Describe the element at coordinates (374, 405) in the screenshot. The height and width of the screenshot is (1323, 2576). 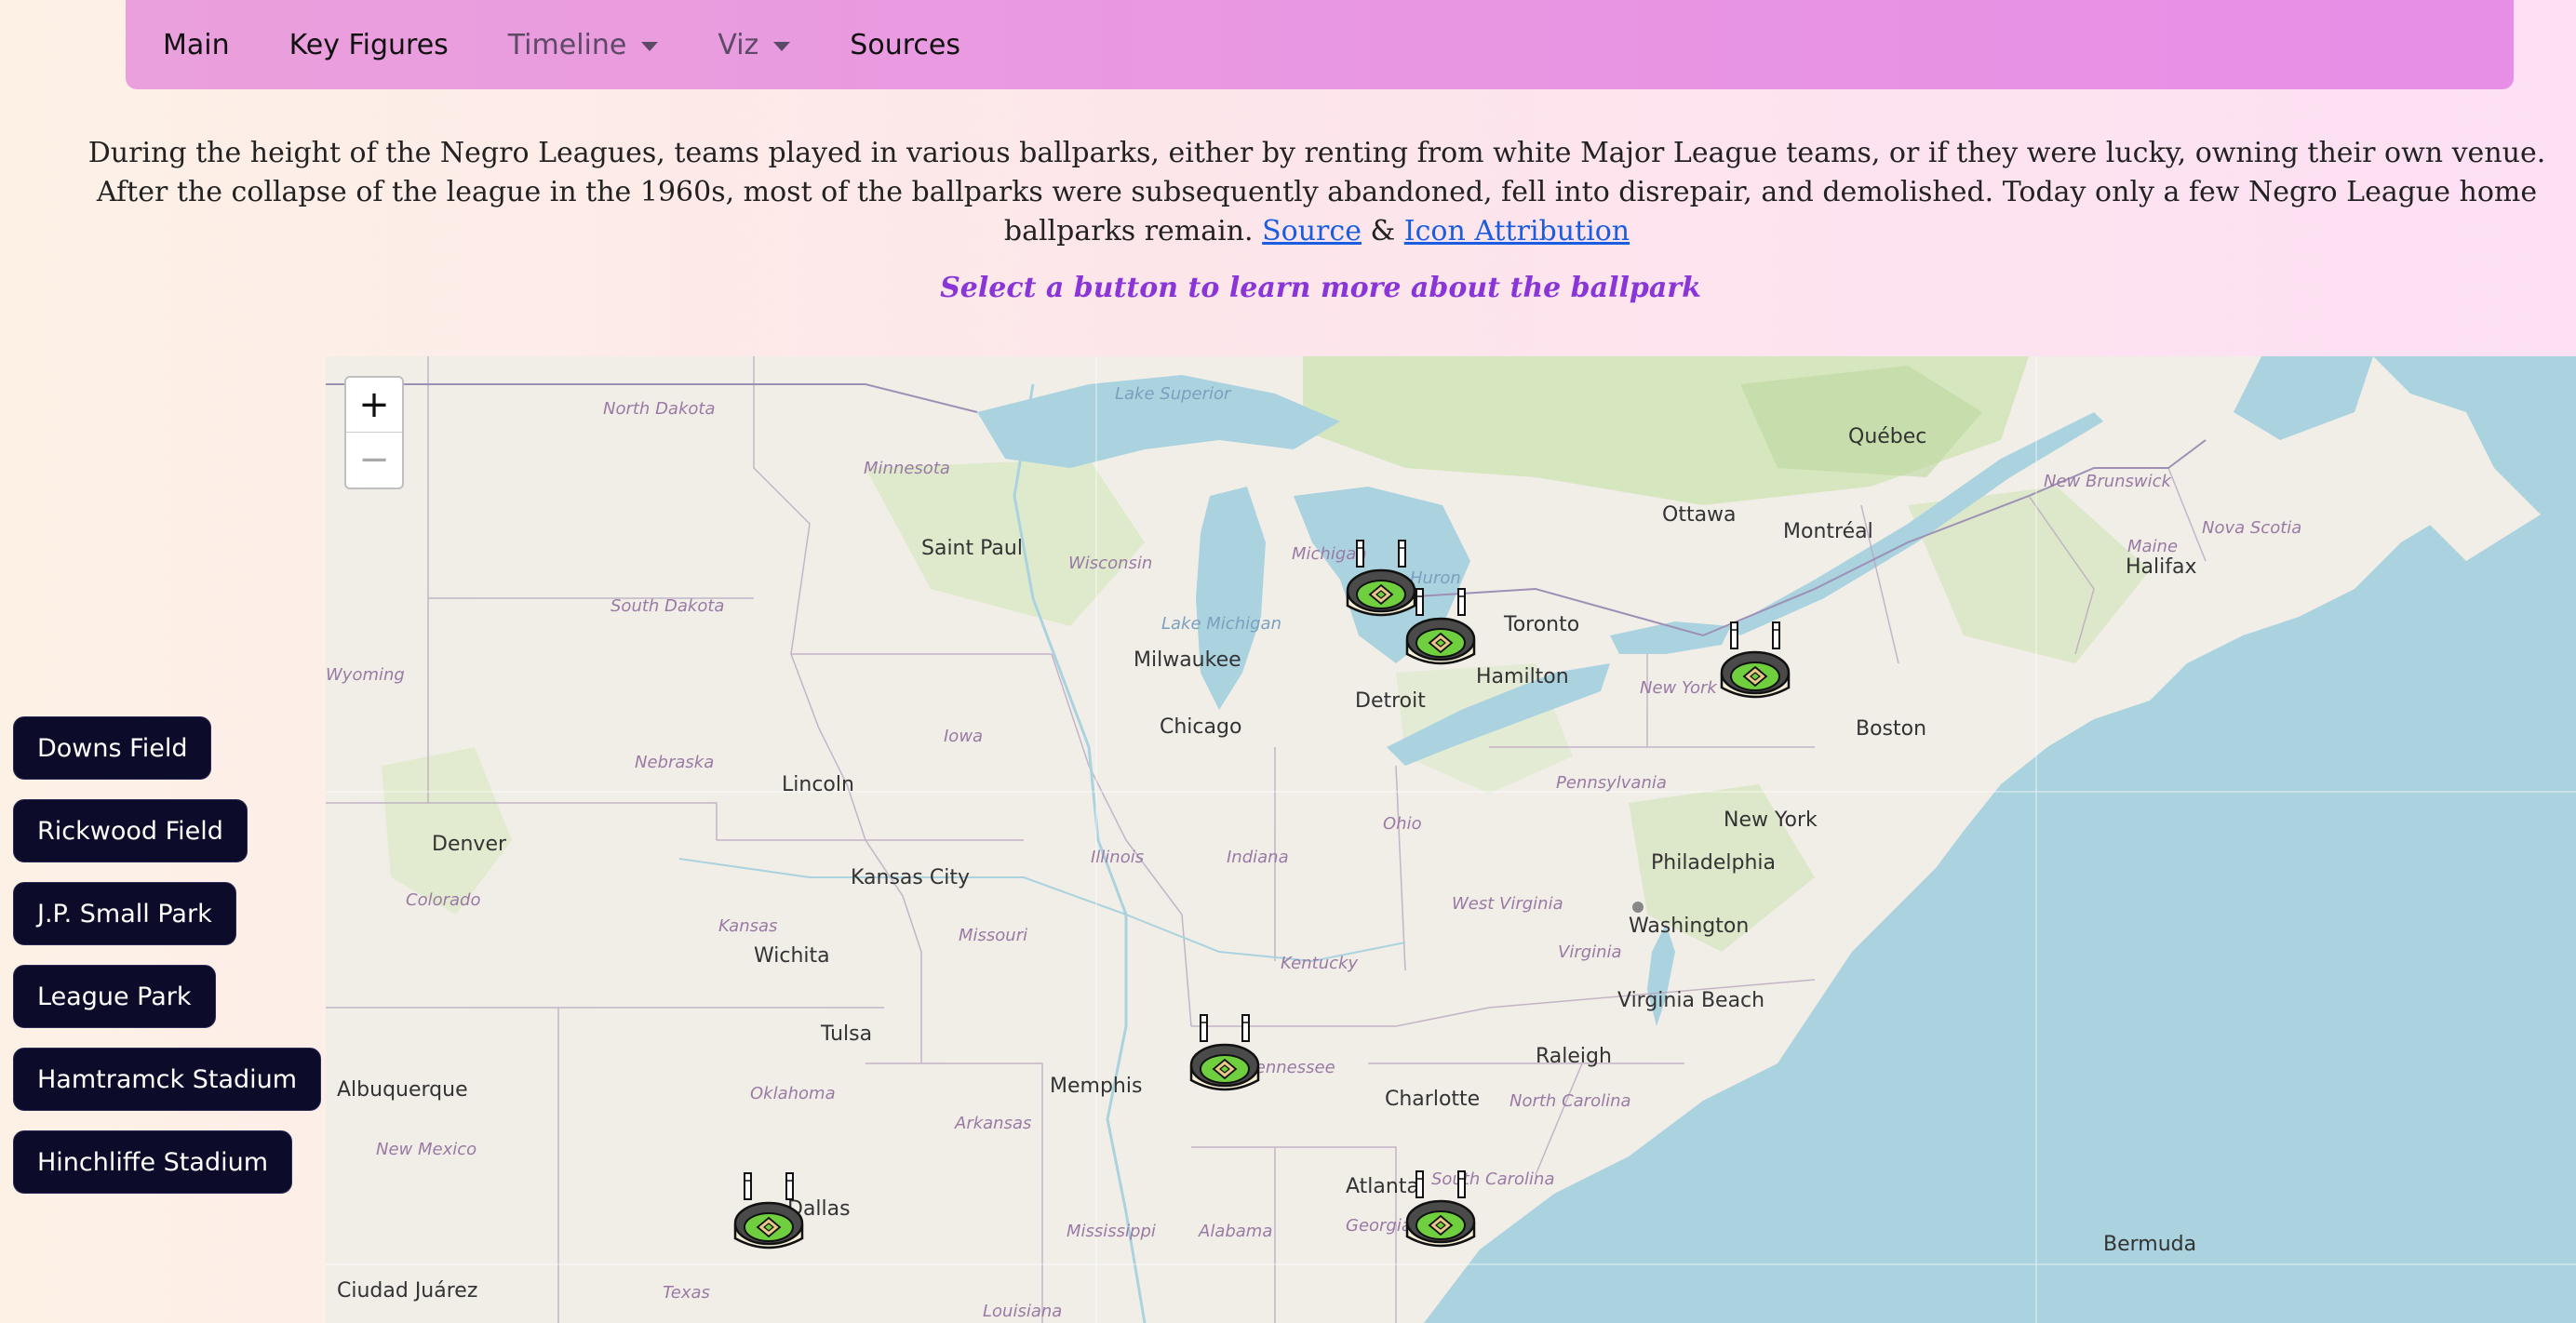
I see `zoom-in-button: +` at that location.